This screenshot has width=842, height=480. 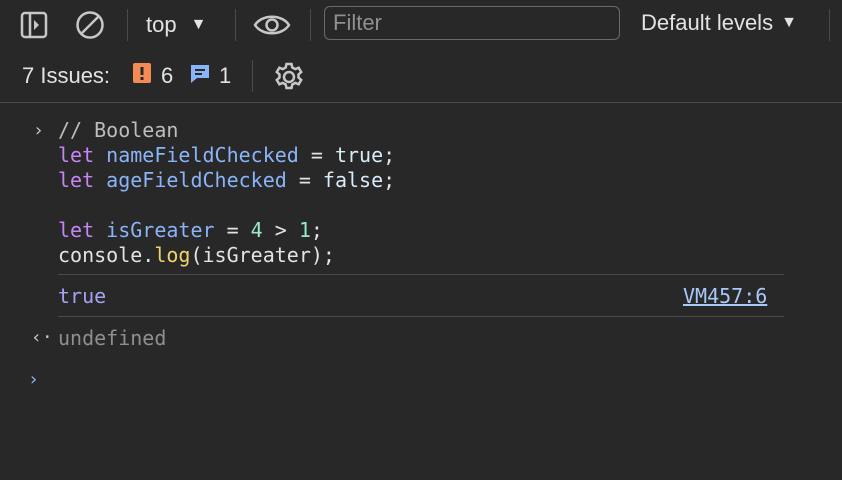 What do you see at coordinates (112, 338) in the screenshot?
I see `return-value: undefined` at bounding box center [112, 338].